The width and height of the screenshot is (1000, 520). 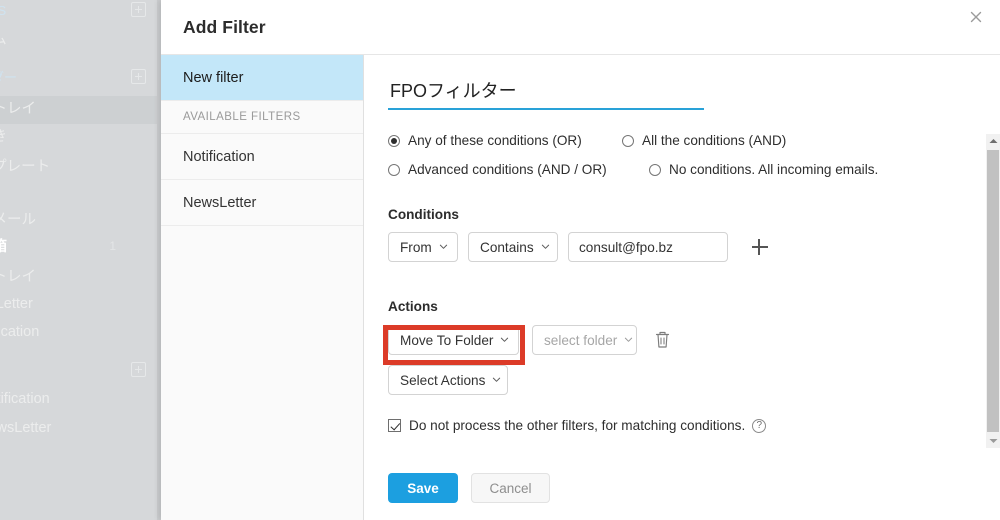 What do you see at coordinates (423, 214) in the screenshot?
I see `conditions-heading: Conditions` at bounding box center [423, 214].